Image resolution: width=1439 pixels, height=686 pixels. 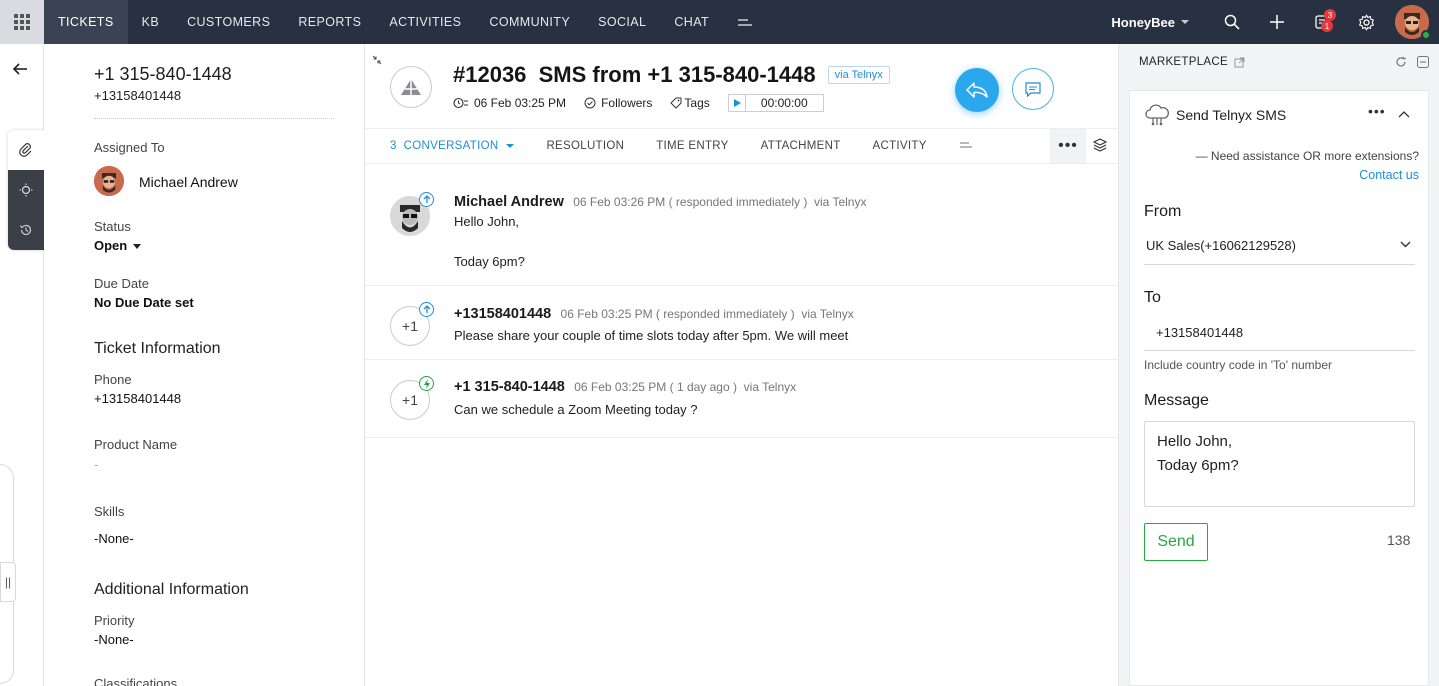 I want to click on widget-more-button: •••, so click(x=1377, y=111).